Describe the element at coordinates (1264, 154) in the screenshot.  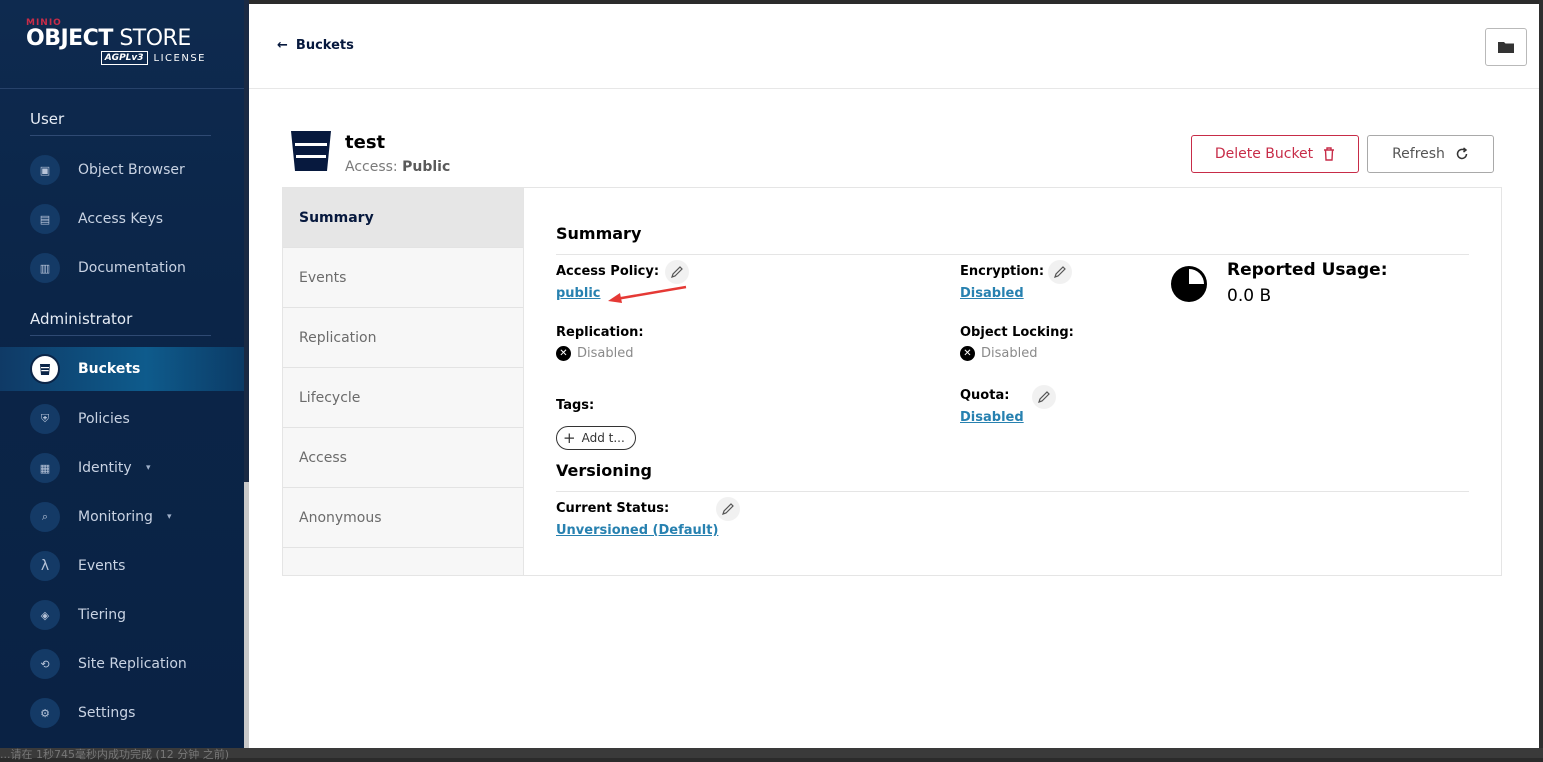
I see `delete-bucket-label: Delete Bucket` at that location.